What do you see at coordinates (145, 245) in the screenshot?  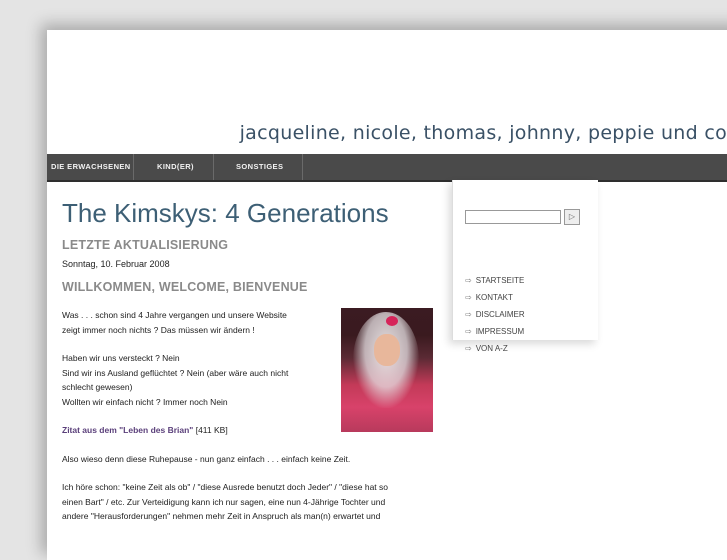 I see `update-heading: LETZTE AKTUALISIERUNG` at bounding box center [145, 245].